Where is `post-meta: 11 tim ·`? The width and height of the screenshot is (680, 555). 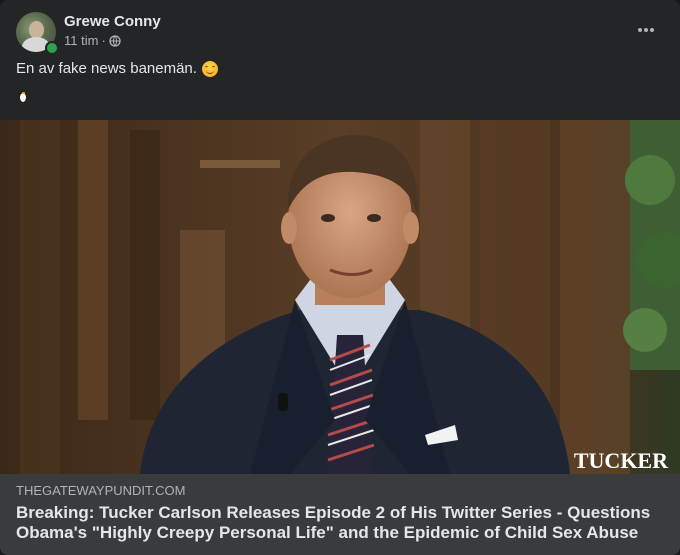
post-meta: 11 tim · is located at coordinates (92, 40).